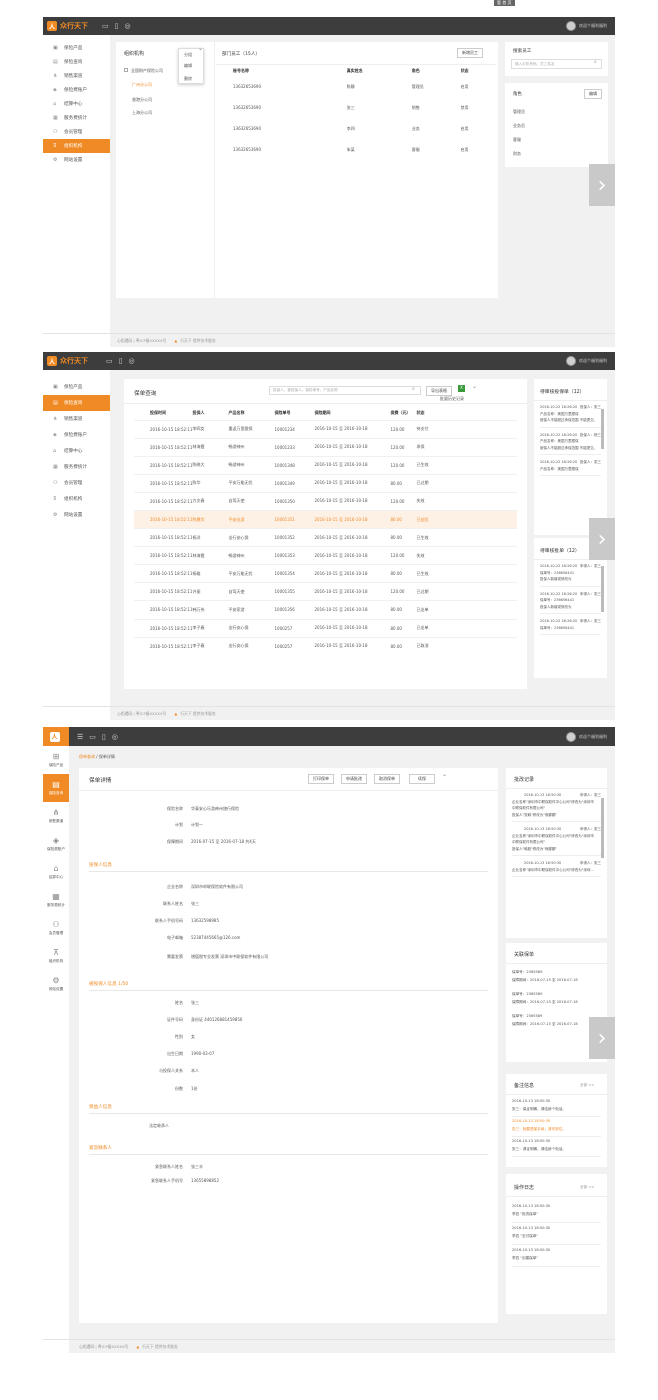 This screenshot has width=658, height=1400. Describe the element at coordinates (570, 626) in the screenshot. I see `pending-batch-item: 2016-10-22 18:26:20 申请人：张三 保单号：236656441` at that location.